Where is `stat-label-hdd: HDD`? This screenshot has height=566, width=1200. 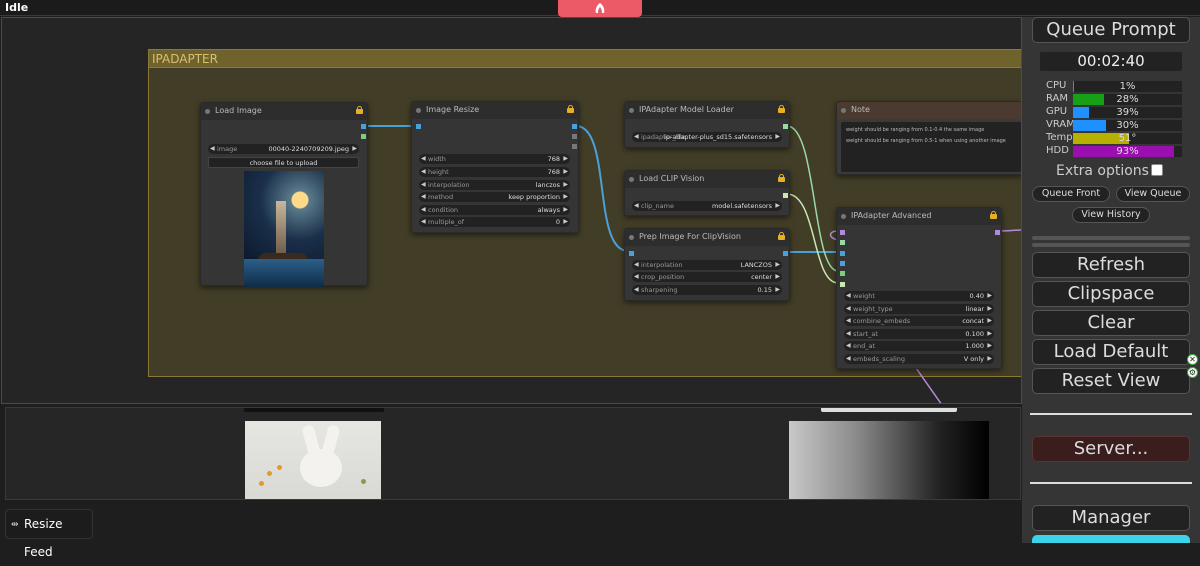
stat-label-hdd: HDD is located at coordinates (1057, 150).